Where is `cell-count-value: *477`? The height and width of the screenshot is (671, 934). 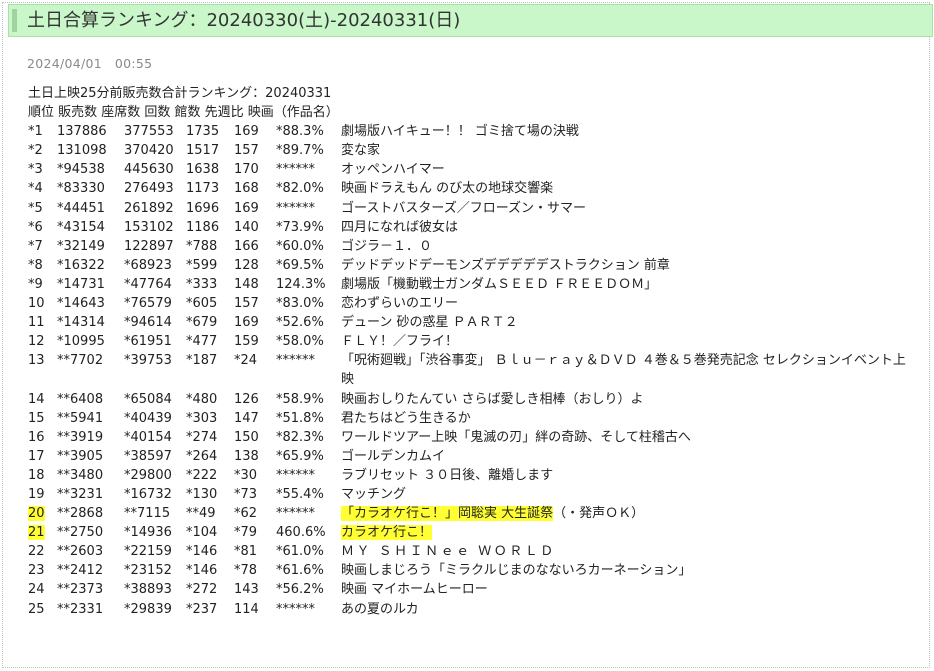 cell-count-value: *477 is located at coordinates (202, 342).